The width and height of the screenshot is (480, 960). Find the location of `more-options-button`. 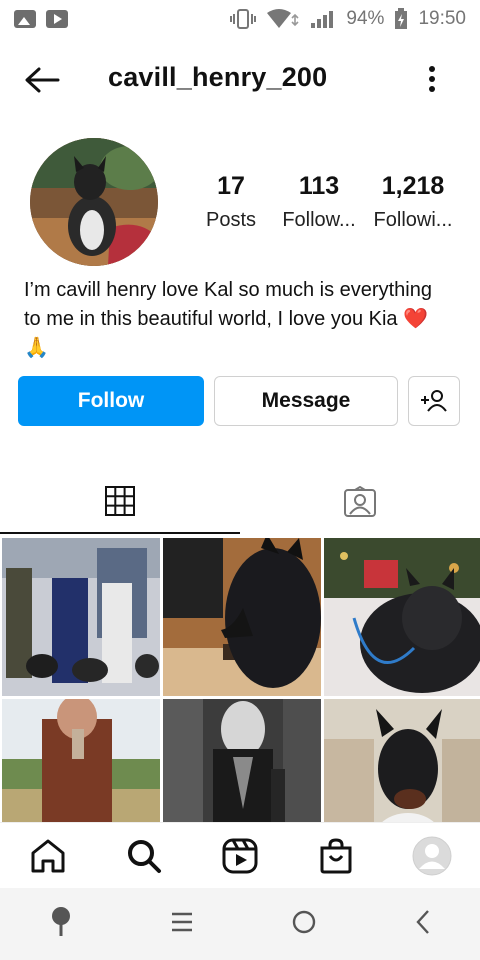

more-options-button is located at coordinates (432, 80).